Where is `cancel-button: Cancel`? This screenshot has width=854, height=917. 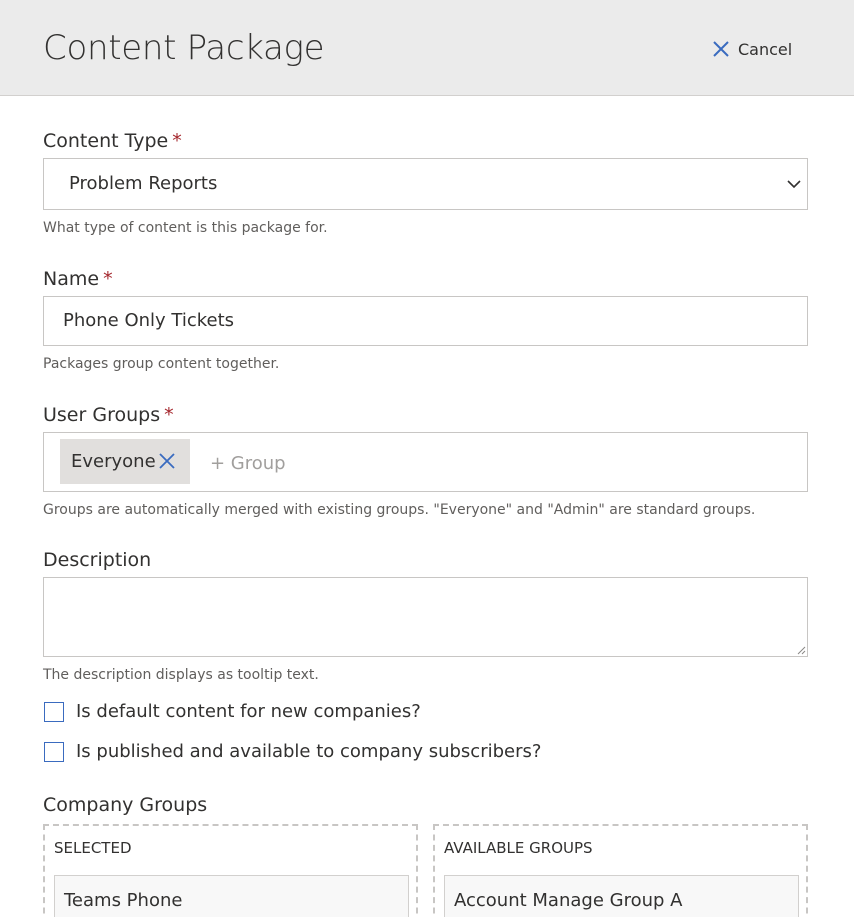
cancel-button: Cancel is located at coordinates (752, 49).